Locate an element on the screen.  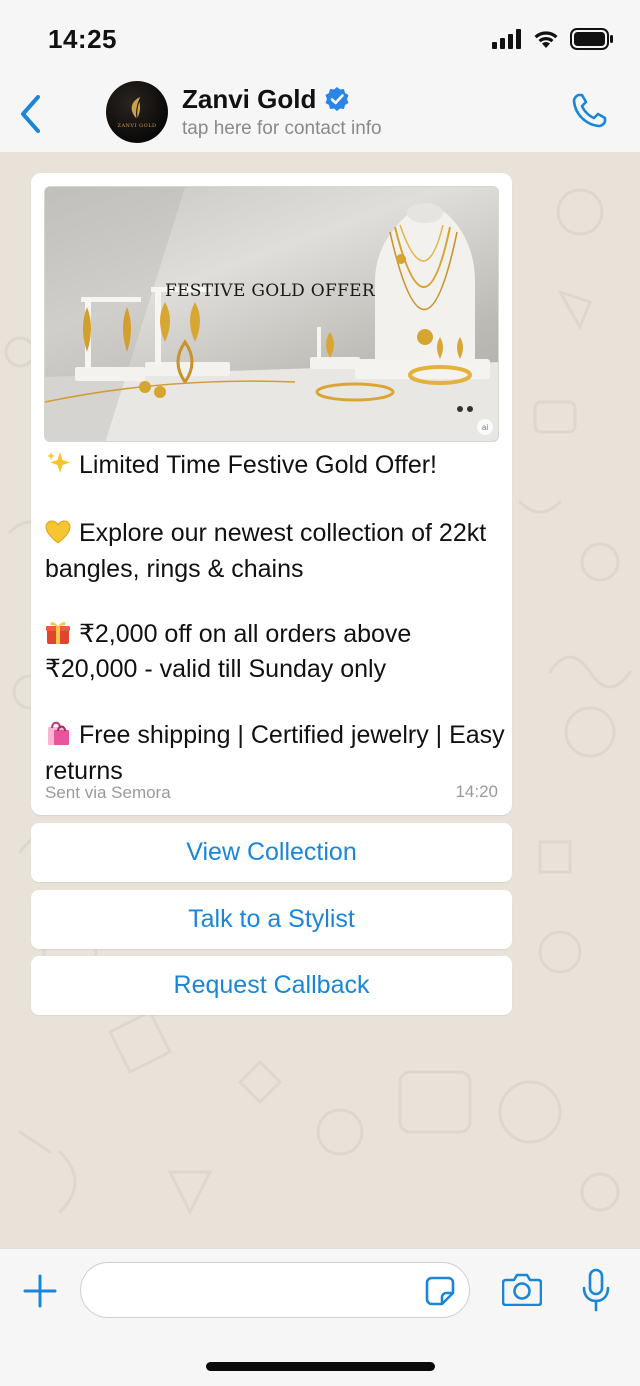
camera-button is located at coordinates (522, 1289).